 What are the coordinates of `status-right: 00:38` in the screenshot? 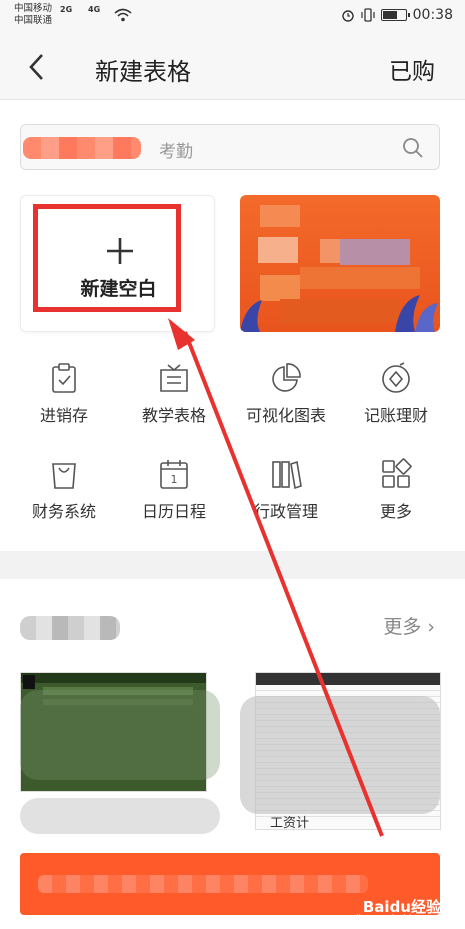 It's located at (397, 15).